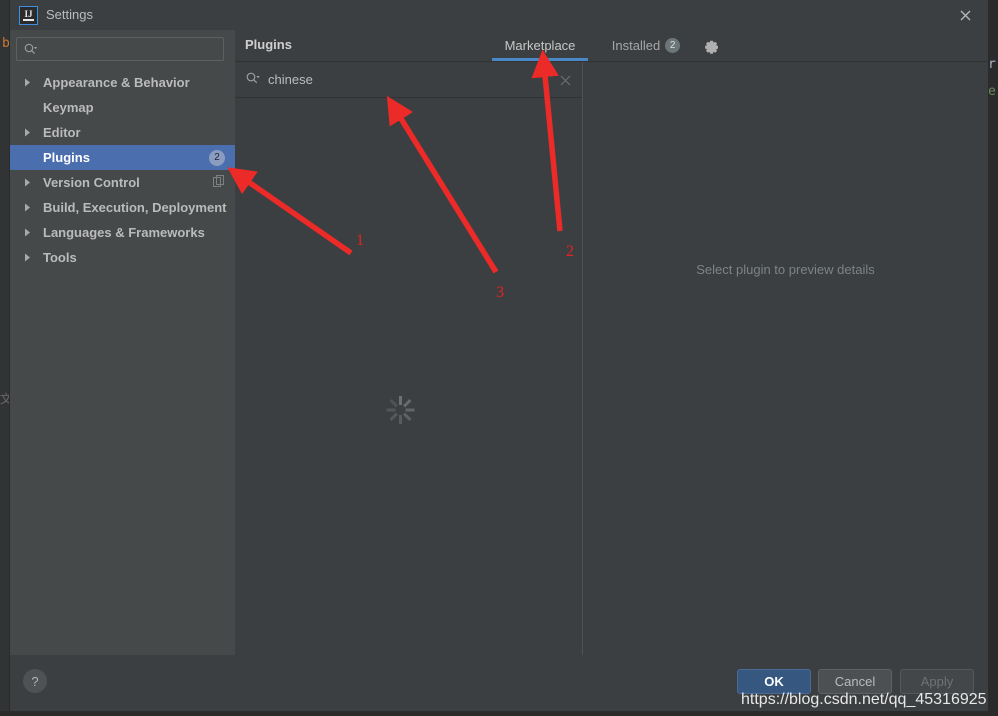 Image resolution: width=998 pixels, height=716 pixels. I want to click on background-code-right-1: r, so click(992, 64).